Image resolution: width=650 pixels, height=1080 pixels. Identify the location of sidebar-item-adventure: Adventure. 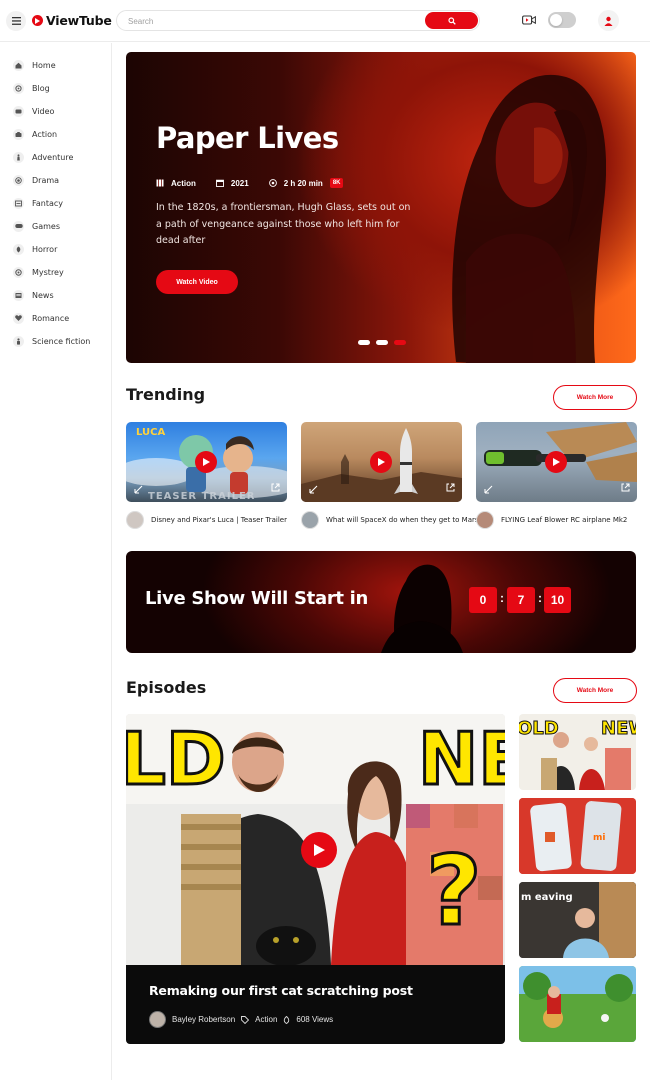
(43, 157).